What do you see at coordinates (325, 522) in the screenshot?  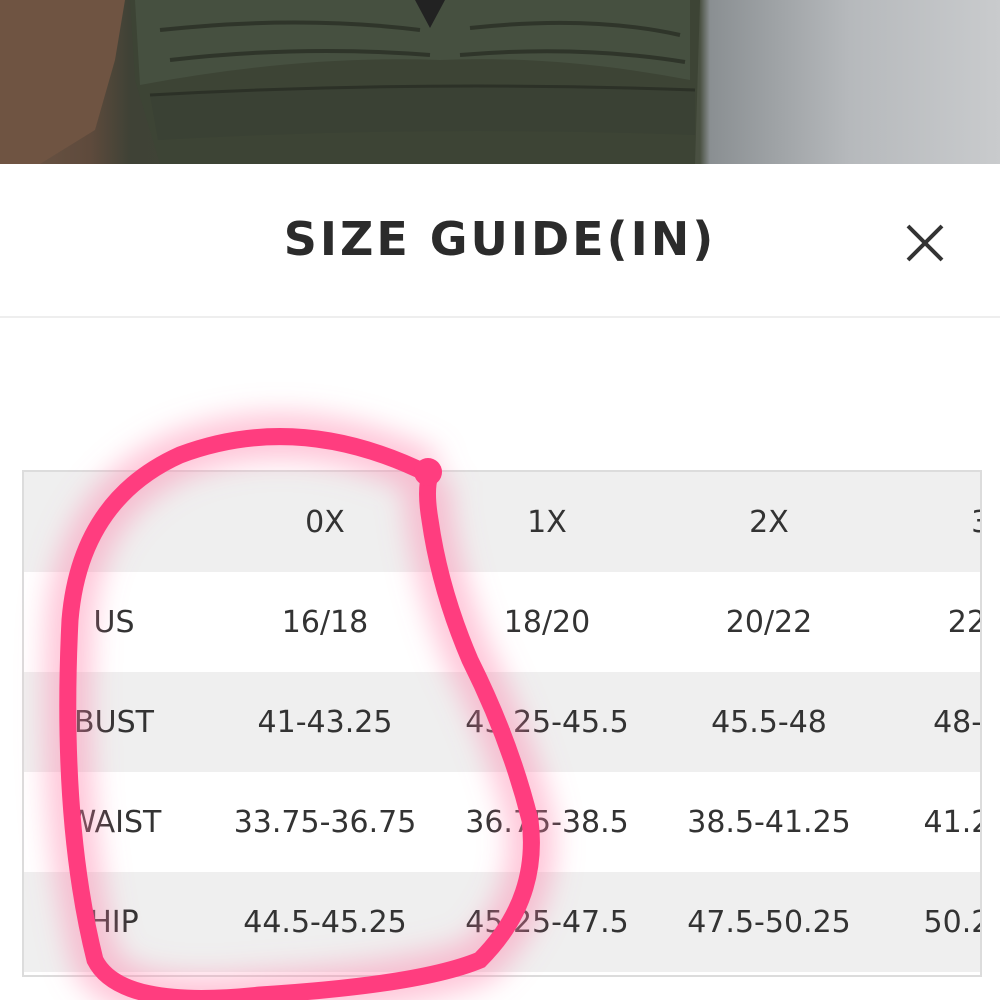 I see `header-cell: 0X` at bounding box center [325, 522].